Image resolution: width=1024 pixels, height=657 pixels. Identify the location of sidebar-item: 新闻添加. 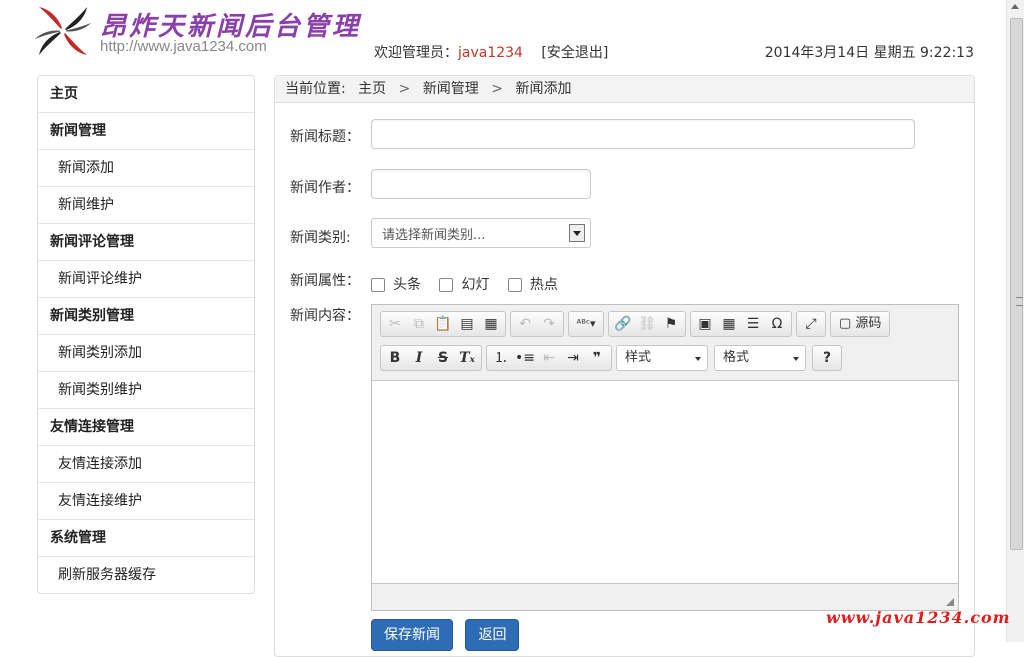
(146, 168).